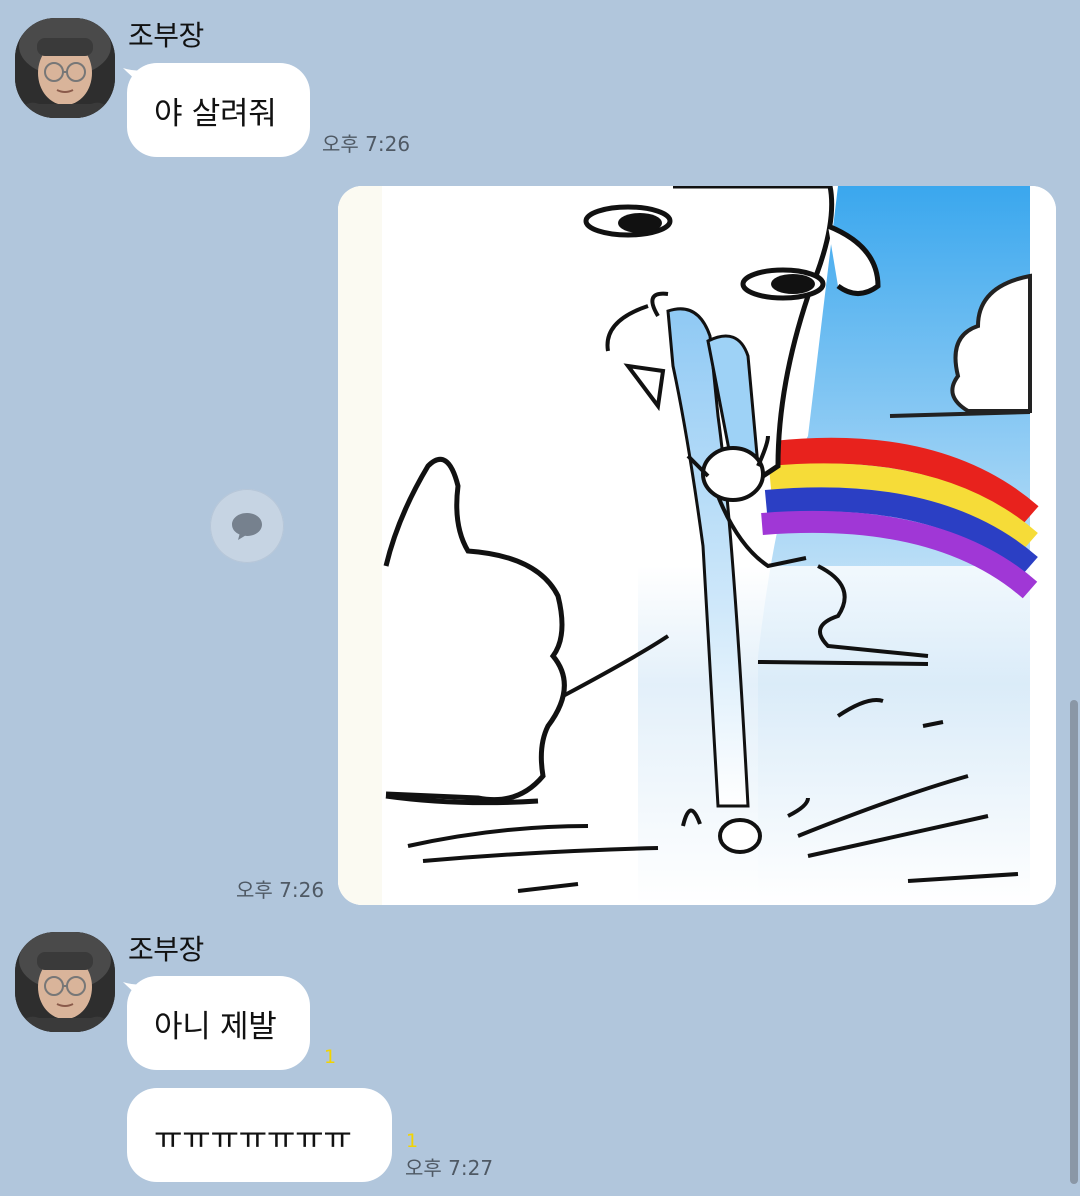  What do you see at coordinates (215, 113) in the screenshot?
I see `message-text: 야 살려줘` at bounding box center [215, 113].